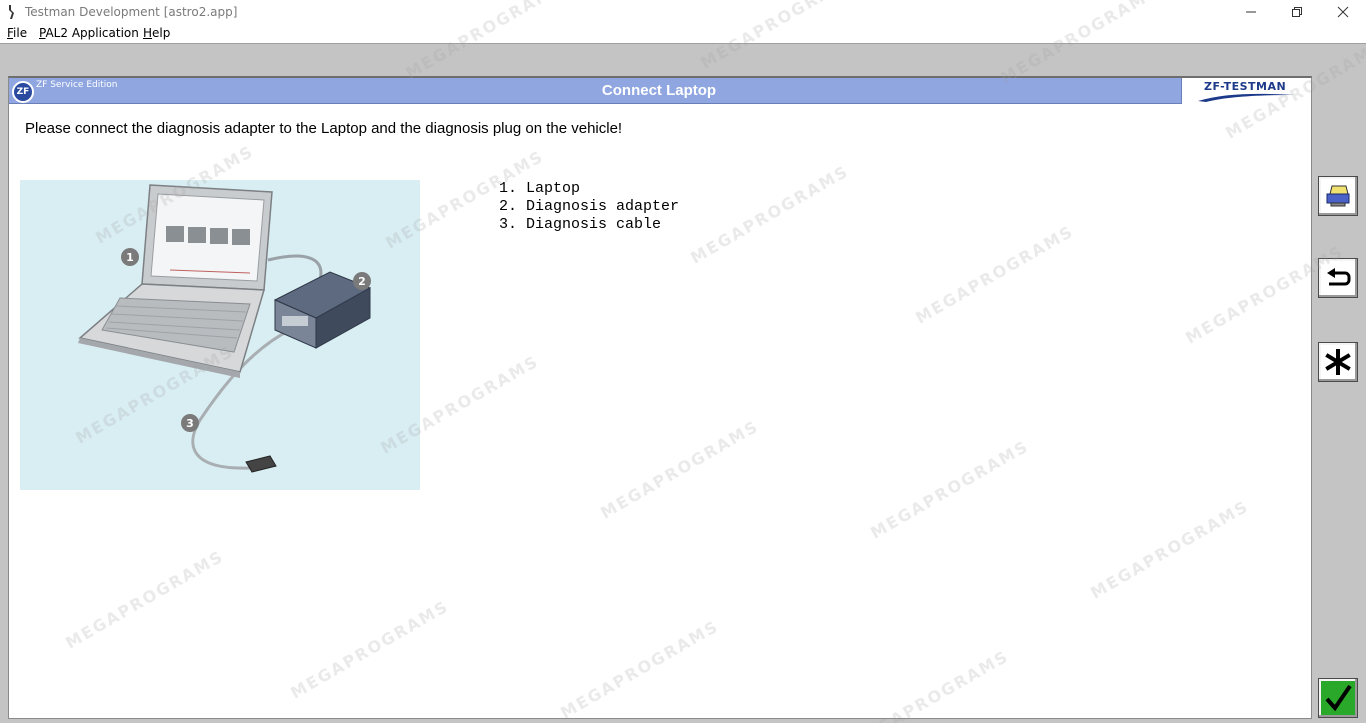 This screenshot has height=723, width=1366. What do you see at coordinates (89, 33) in the screenshot?
I see `menu-pal2-application: PAL2 Application` at bounding box center [89, 33].